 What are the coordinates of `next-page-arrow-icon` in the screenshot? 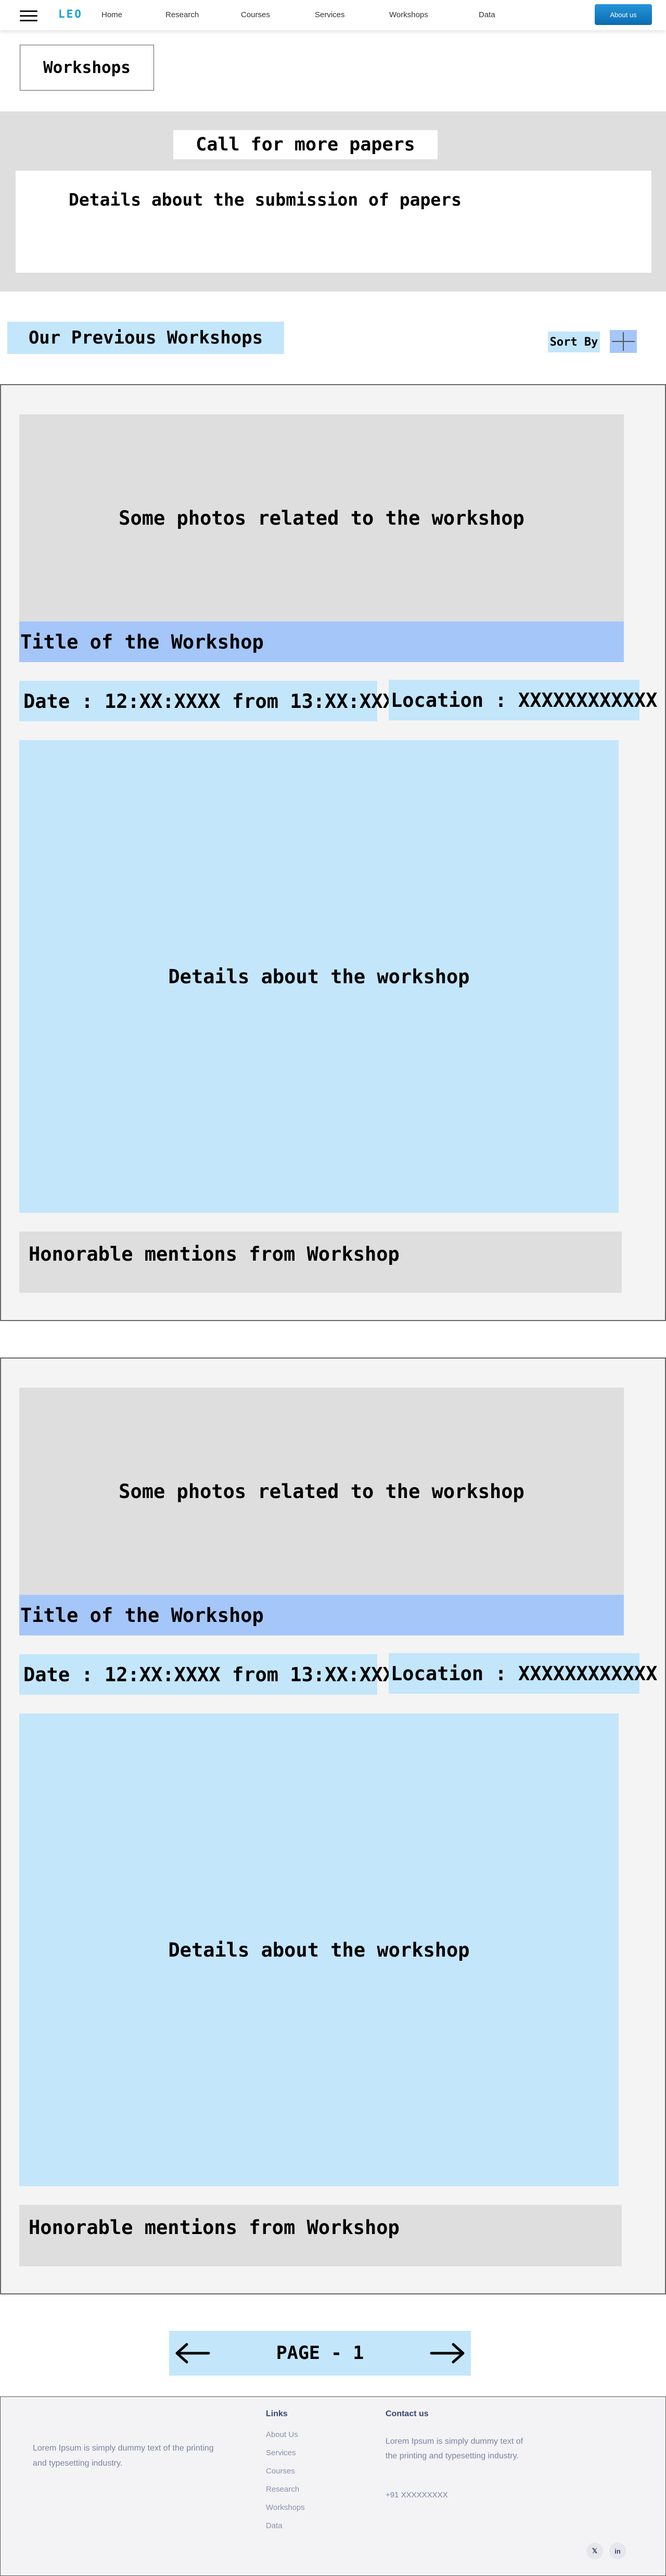 It's located at (447, 2353).